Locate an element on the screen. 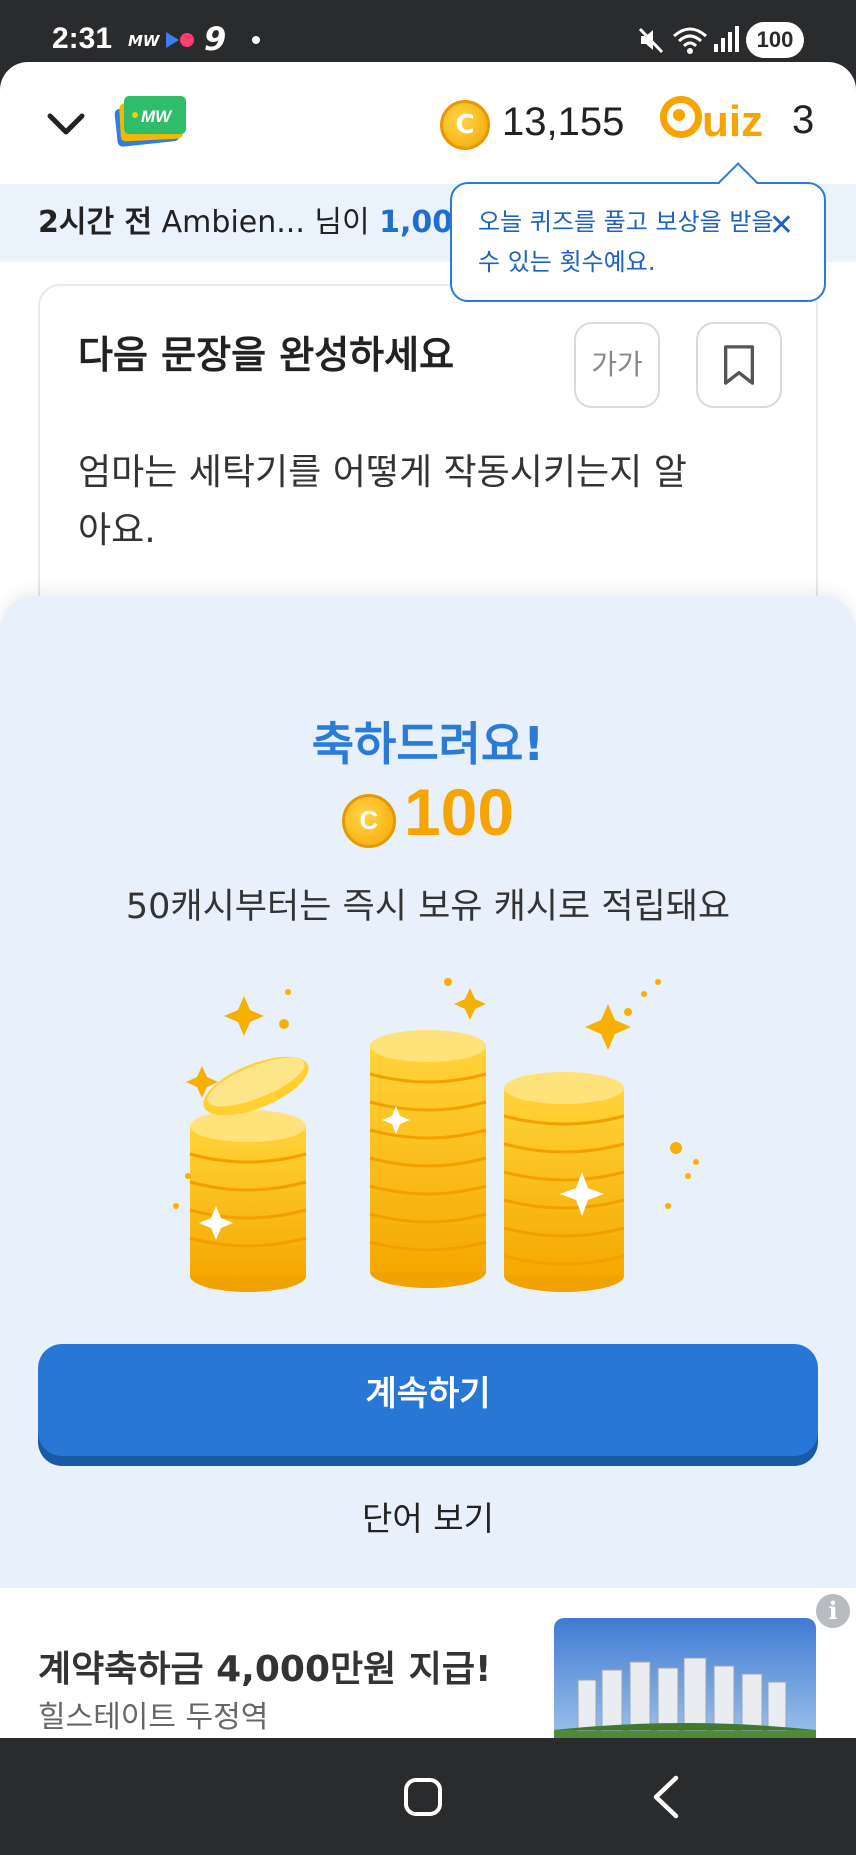 The width and height of the screenshot is (856, 1855). home-icon is located at coordinates (423, 1797).